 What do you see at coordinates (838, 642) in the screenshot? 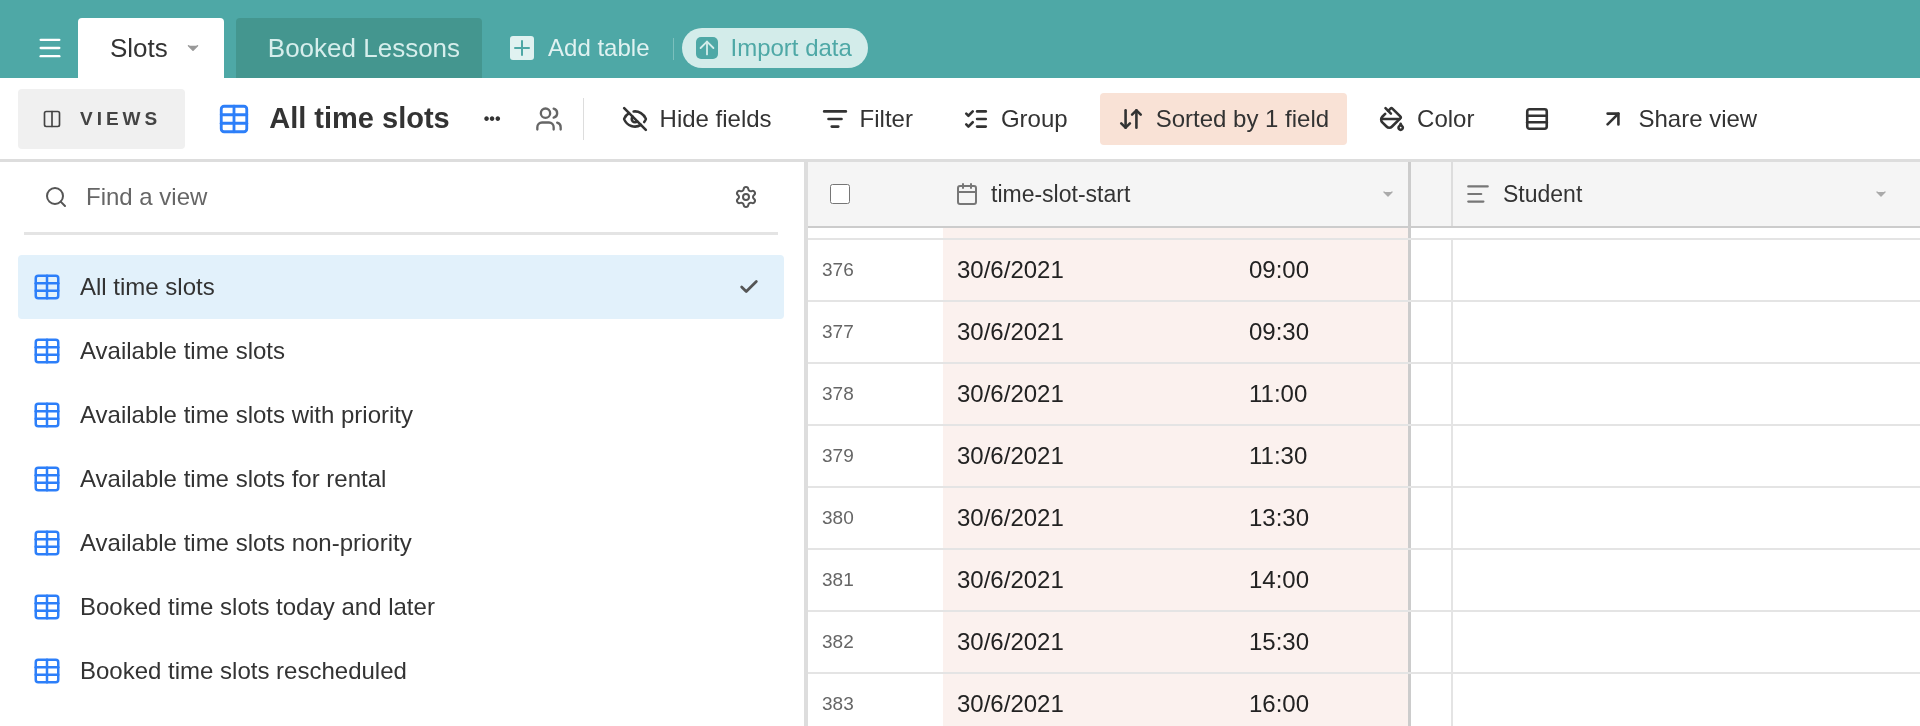
I see `row-number: 382` at bounding box center [838, 642].